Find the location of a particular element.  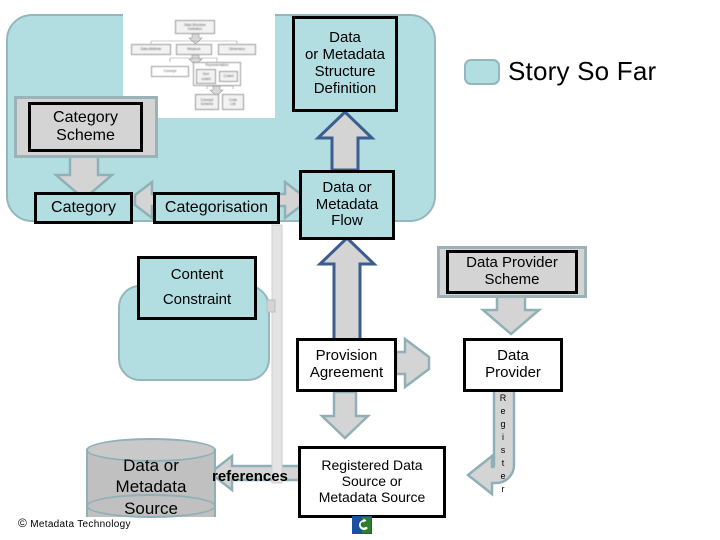

legend: Story So Far is located at coordinates (560, 71).